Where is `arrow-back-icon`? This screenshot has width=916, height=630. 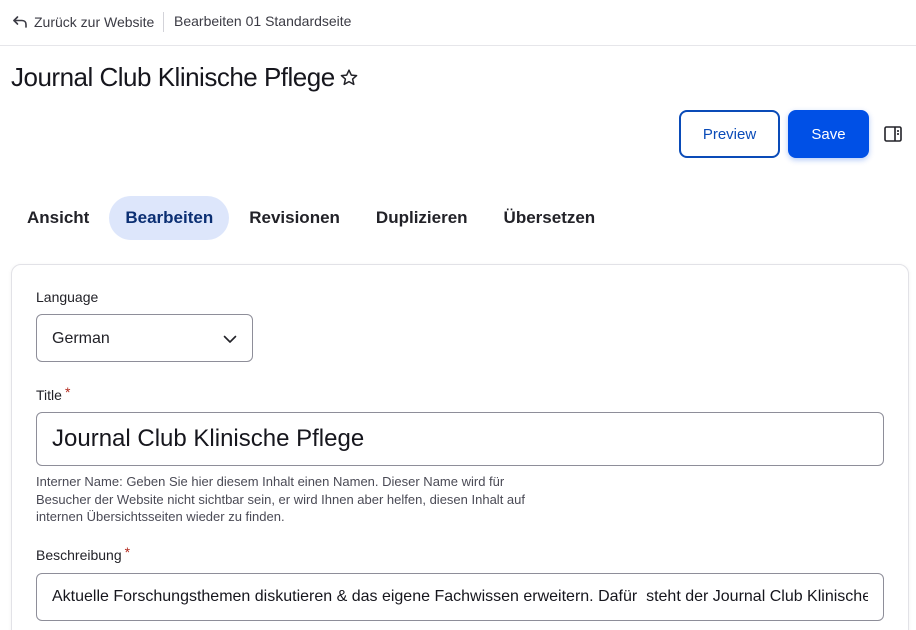
arrow-back-icon is located at coordinates (20, 22).